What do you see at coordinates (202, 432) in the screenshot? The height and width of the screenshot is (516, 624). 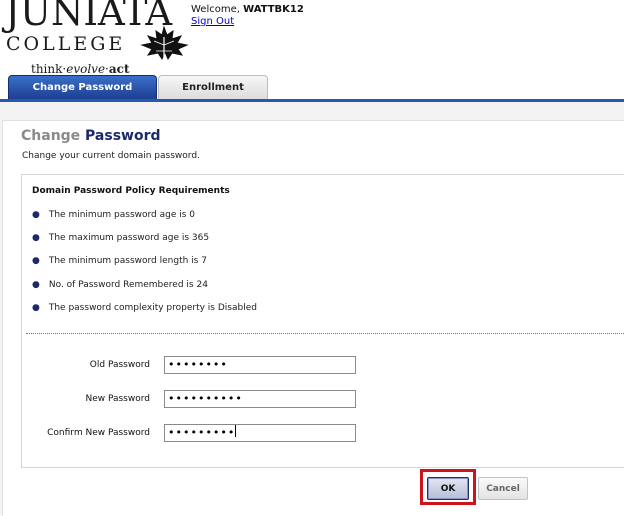 I see `confirm-password-value: •••••••••` at bounding box center [202, 432].